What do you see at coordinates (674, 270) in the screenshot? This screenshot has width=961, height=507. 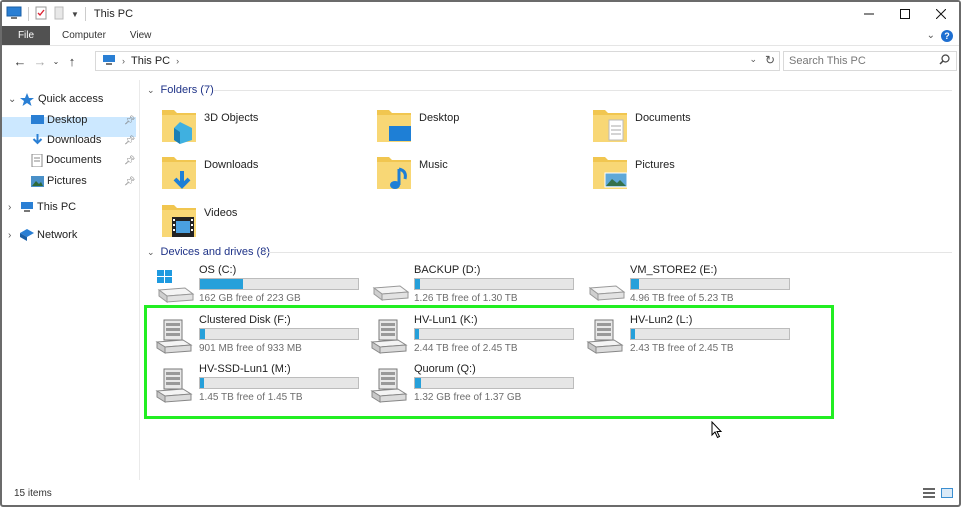 I see `drive-label: VM_STORE2 (E:)` at bounding box center [674, 270].